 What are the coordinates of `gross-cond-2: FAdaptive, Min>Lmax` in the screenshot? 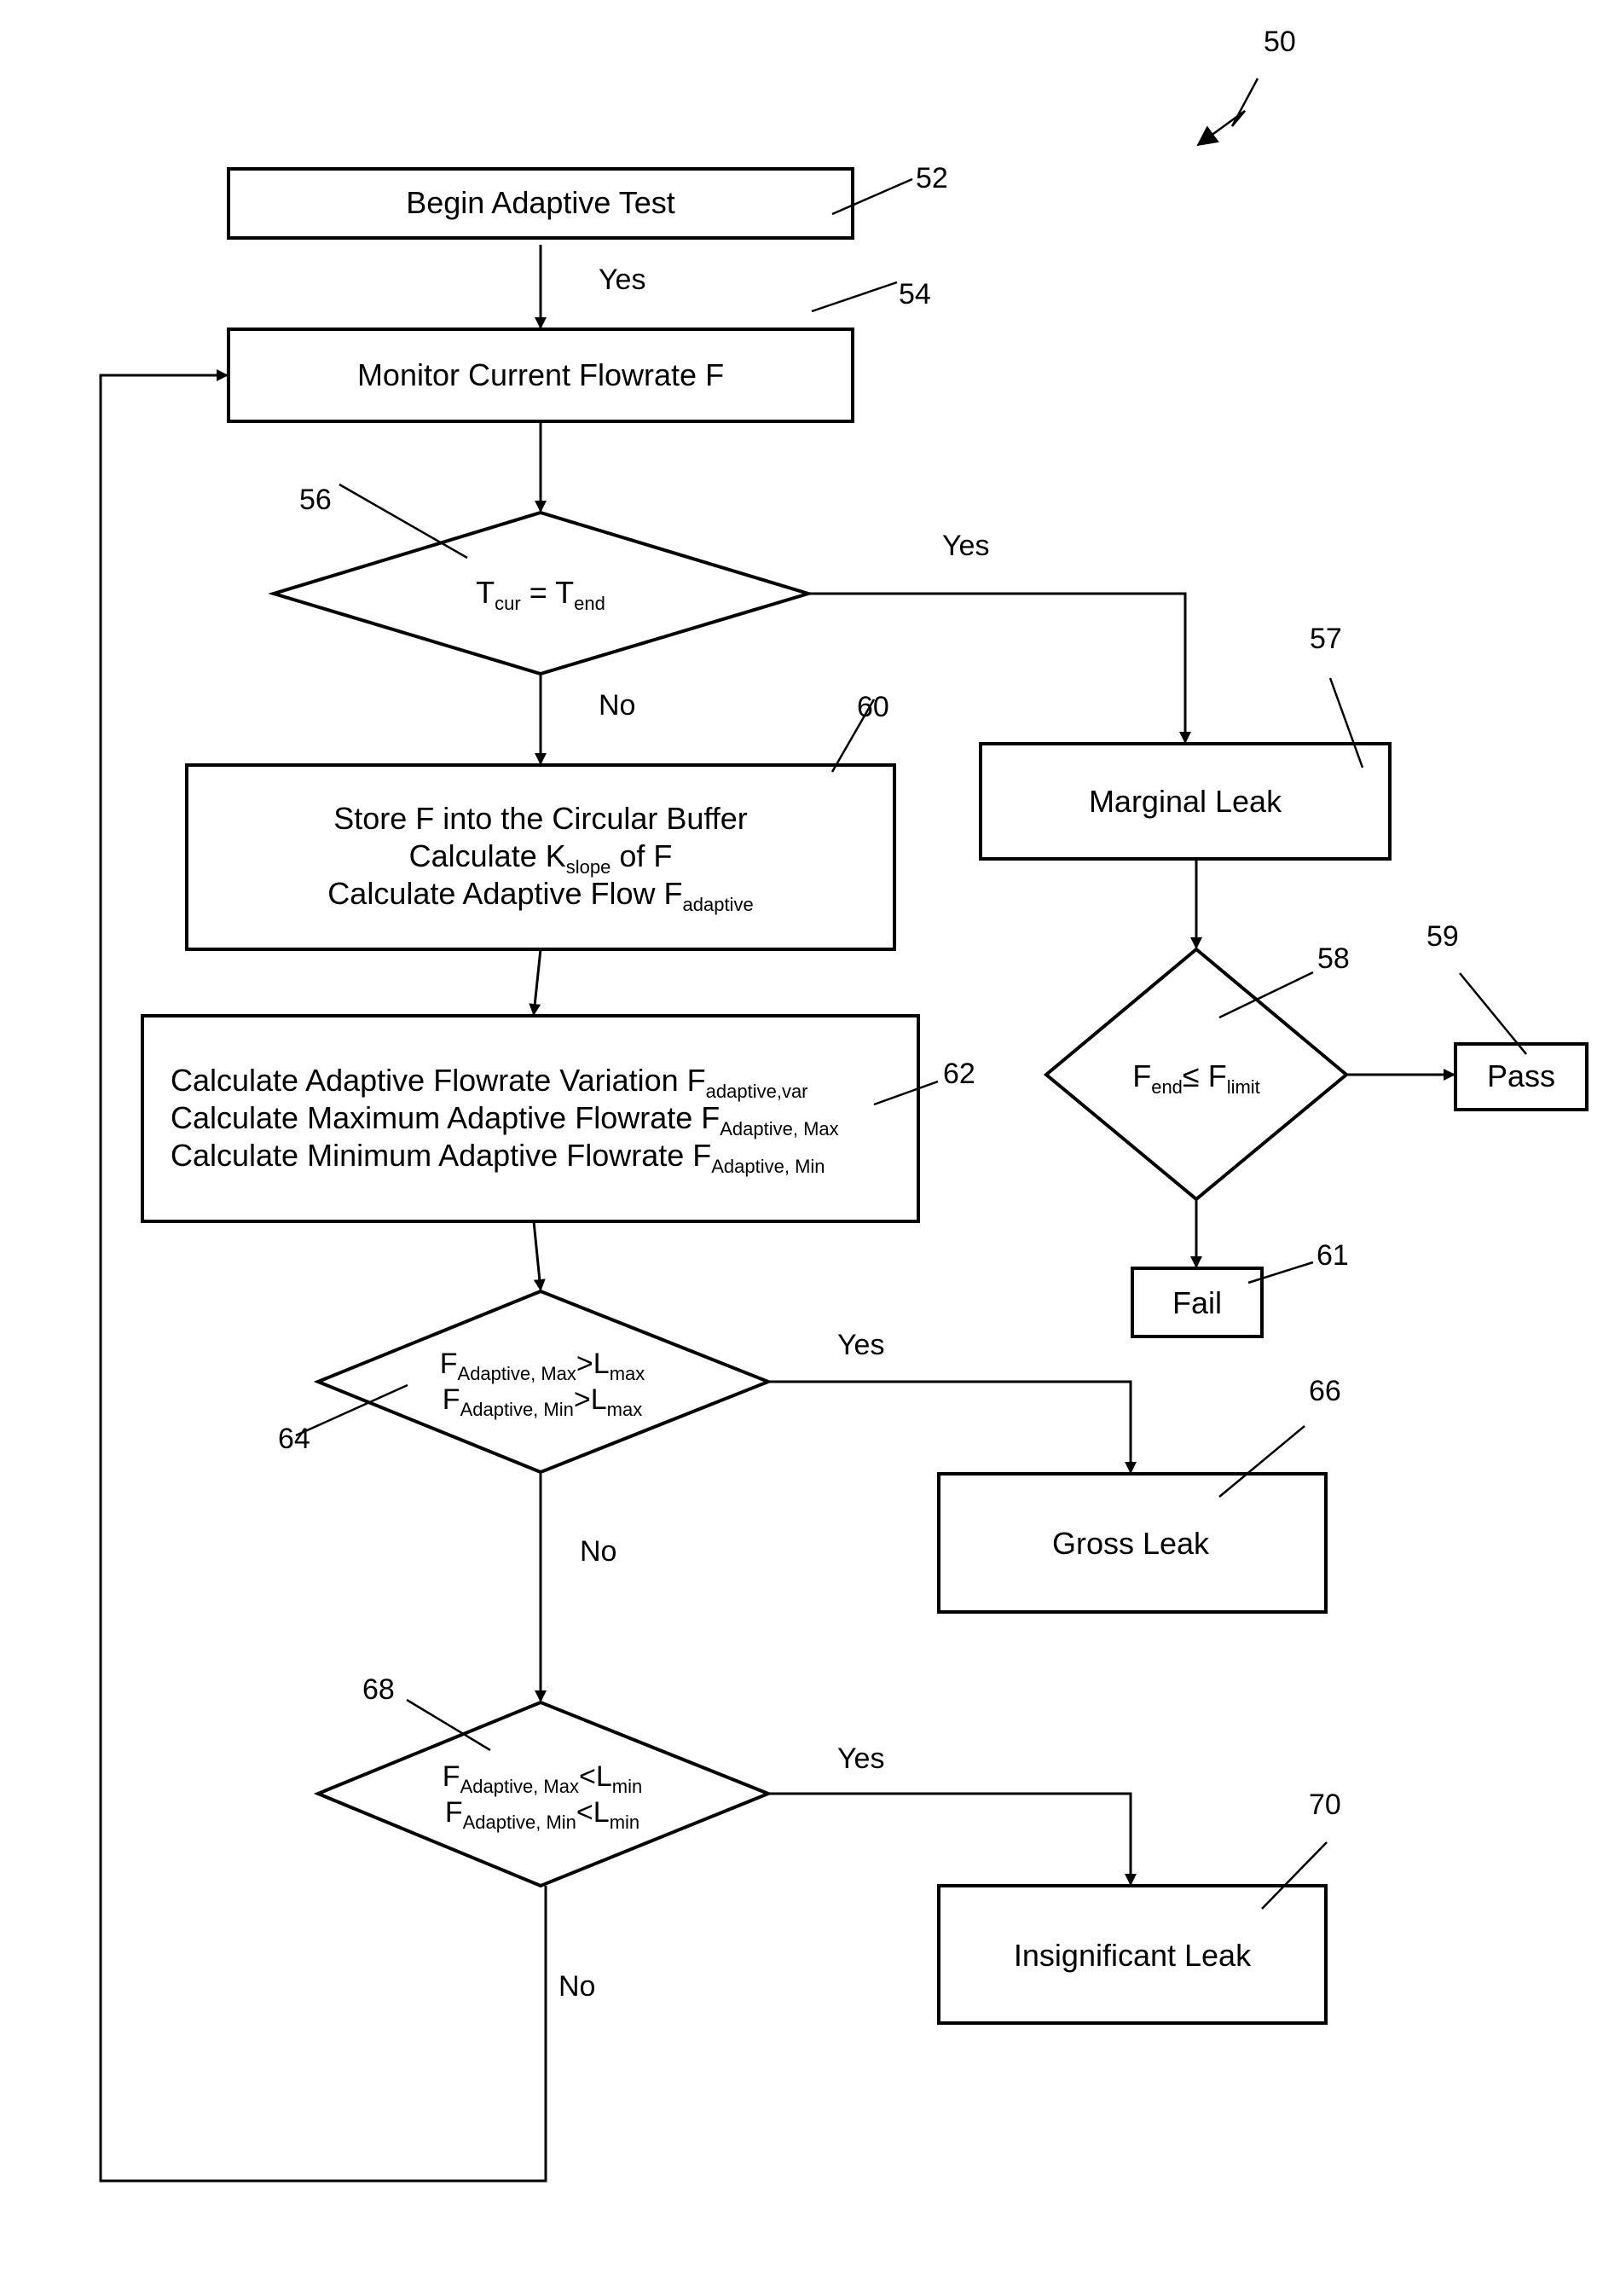 It's located at (542, 1401).